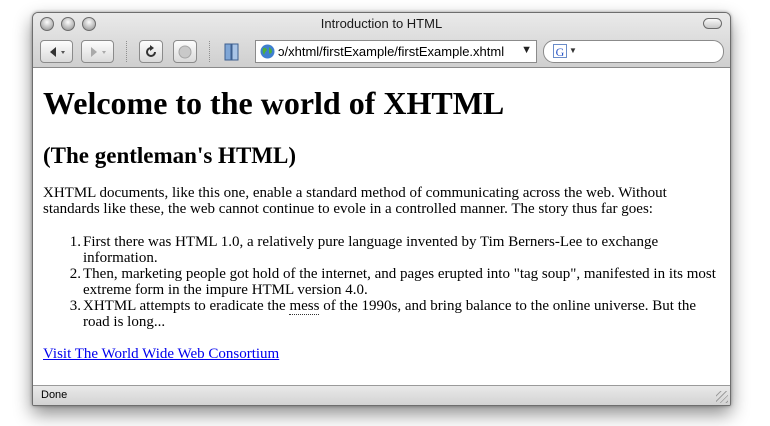 This screenshot has width=770, height=426. What do you see at coordinates (267, 51) in the screenshot?
I see `globe-icon` at bounding box center [267, 51].